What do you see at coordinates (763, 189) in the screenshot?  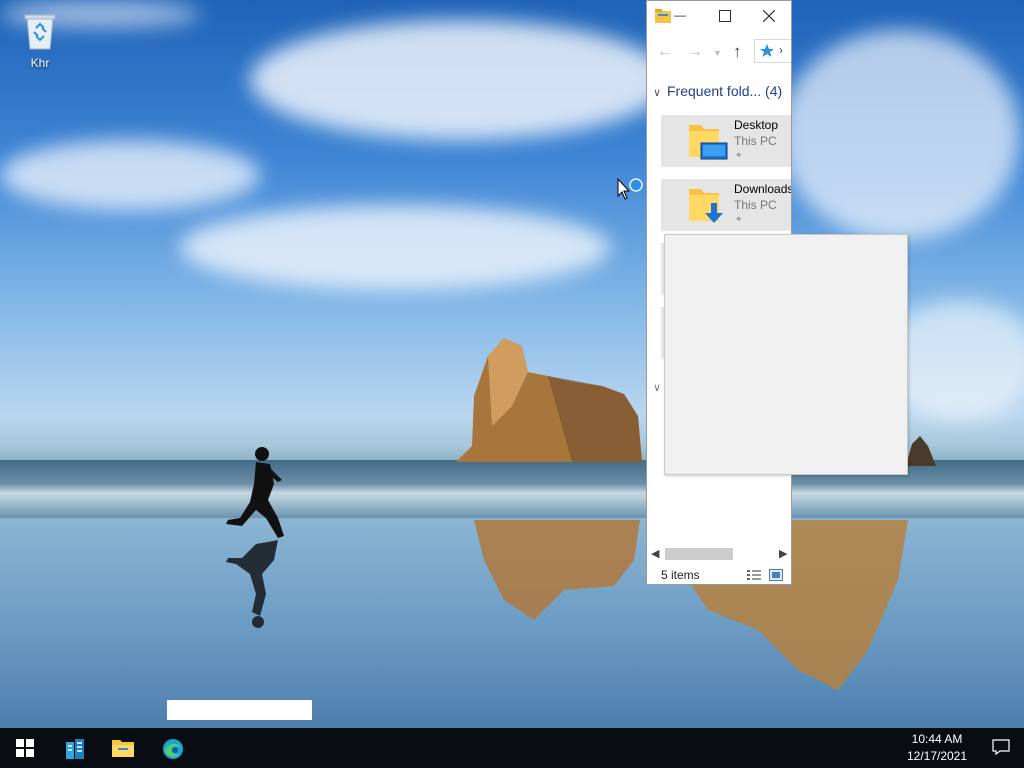 I see `folder-name: Downloads` at bounding box center [763, 189].